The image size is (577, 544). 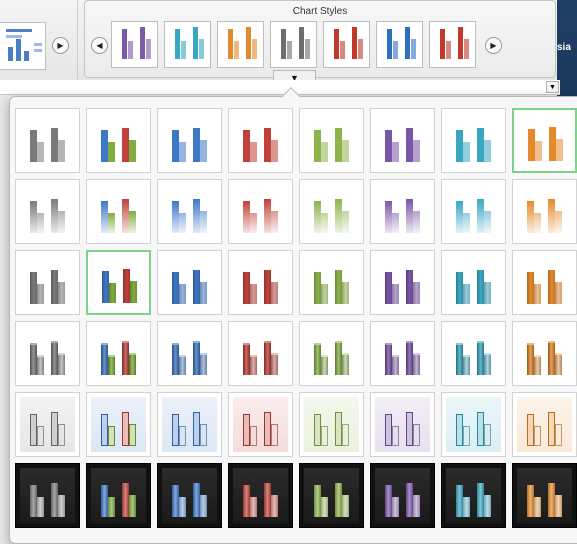 What do you see at coordinates (402, 282) in the screenshot?
I see `chart-style-purple-shaded` at bounding box center [402, 282].